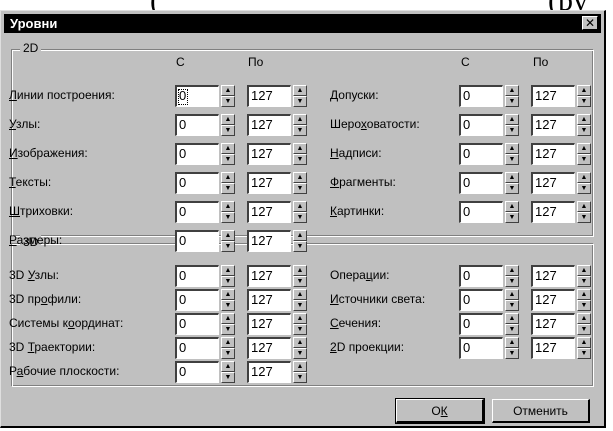 Image resolution: width=613 pixels, height=431 pixels. What do you see at coordinates (197, 372) in the screenshot?
I see `row-3d-left-4-from-field: 0` at bounding box center [197, 372].